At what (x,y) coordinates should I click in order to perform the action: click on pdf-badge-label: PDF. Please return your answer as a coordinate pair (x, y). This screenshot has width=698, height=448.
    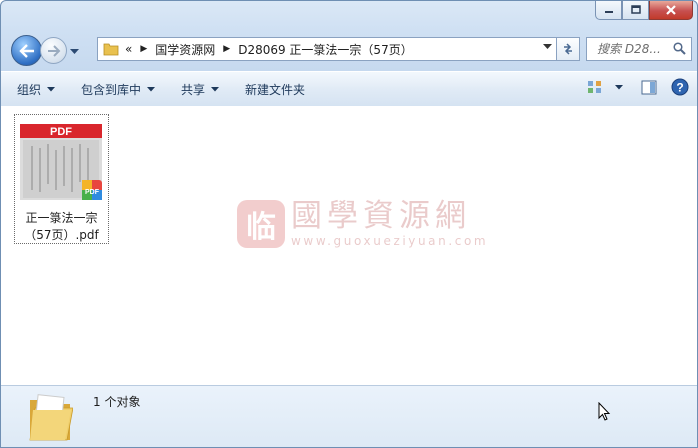
    Looking at the image, I should click on (92, 192).